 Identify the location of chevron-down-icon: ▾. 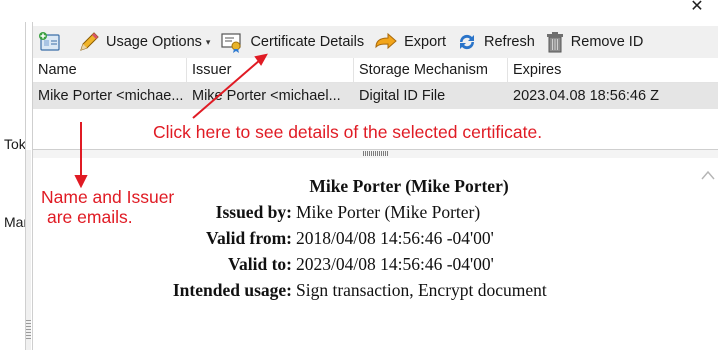
(208, 41).